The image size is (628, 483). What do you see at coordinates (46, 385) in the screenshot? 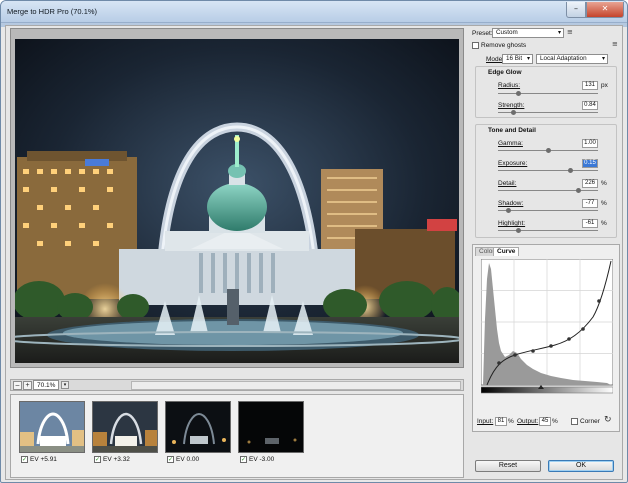
I see `zoom-level-field: 70.1%` at bounding box center [46, 385].